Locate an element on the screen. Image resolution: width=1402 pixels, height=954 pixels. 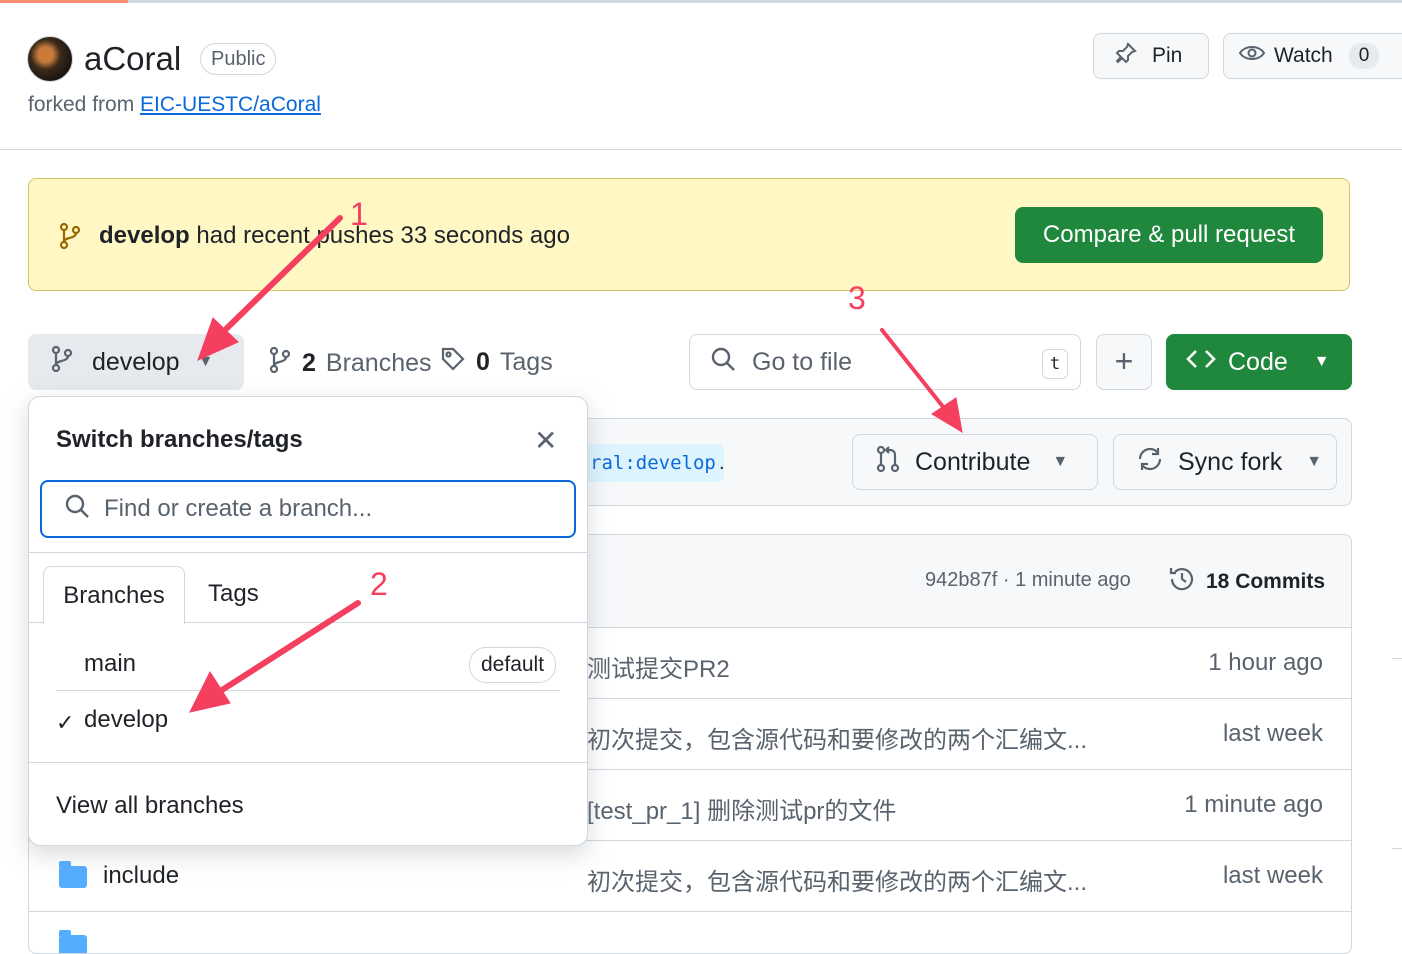
arrow-1-shaft is located at coordinates (282, 274).